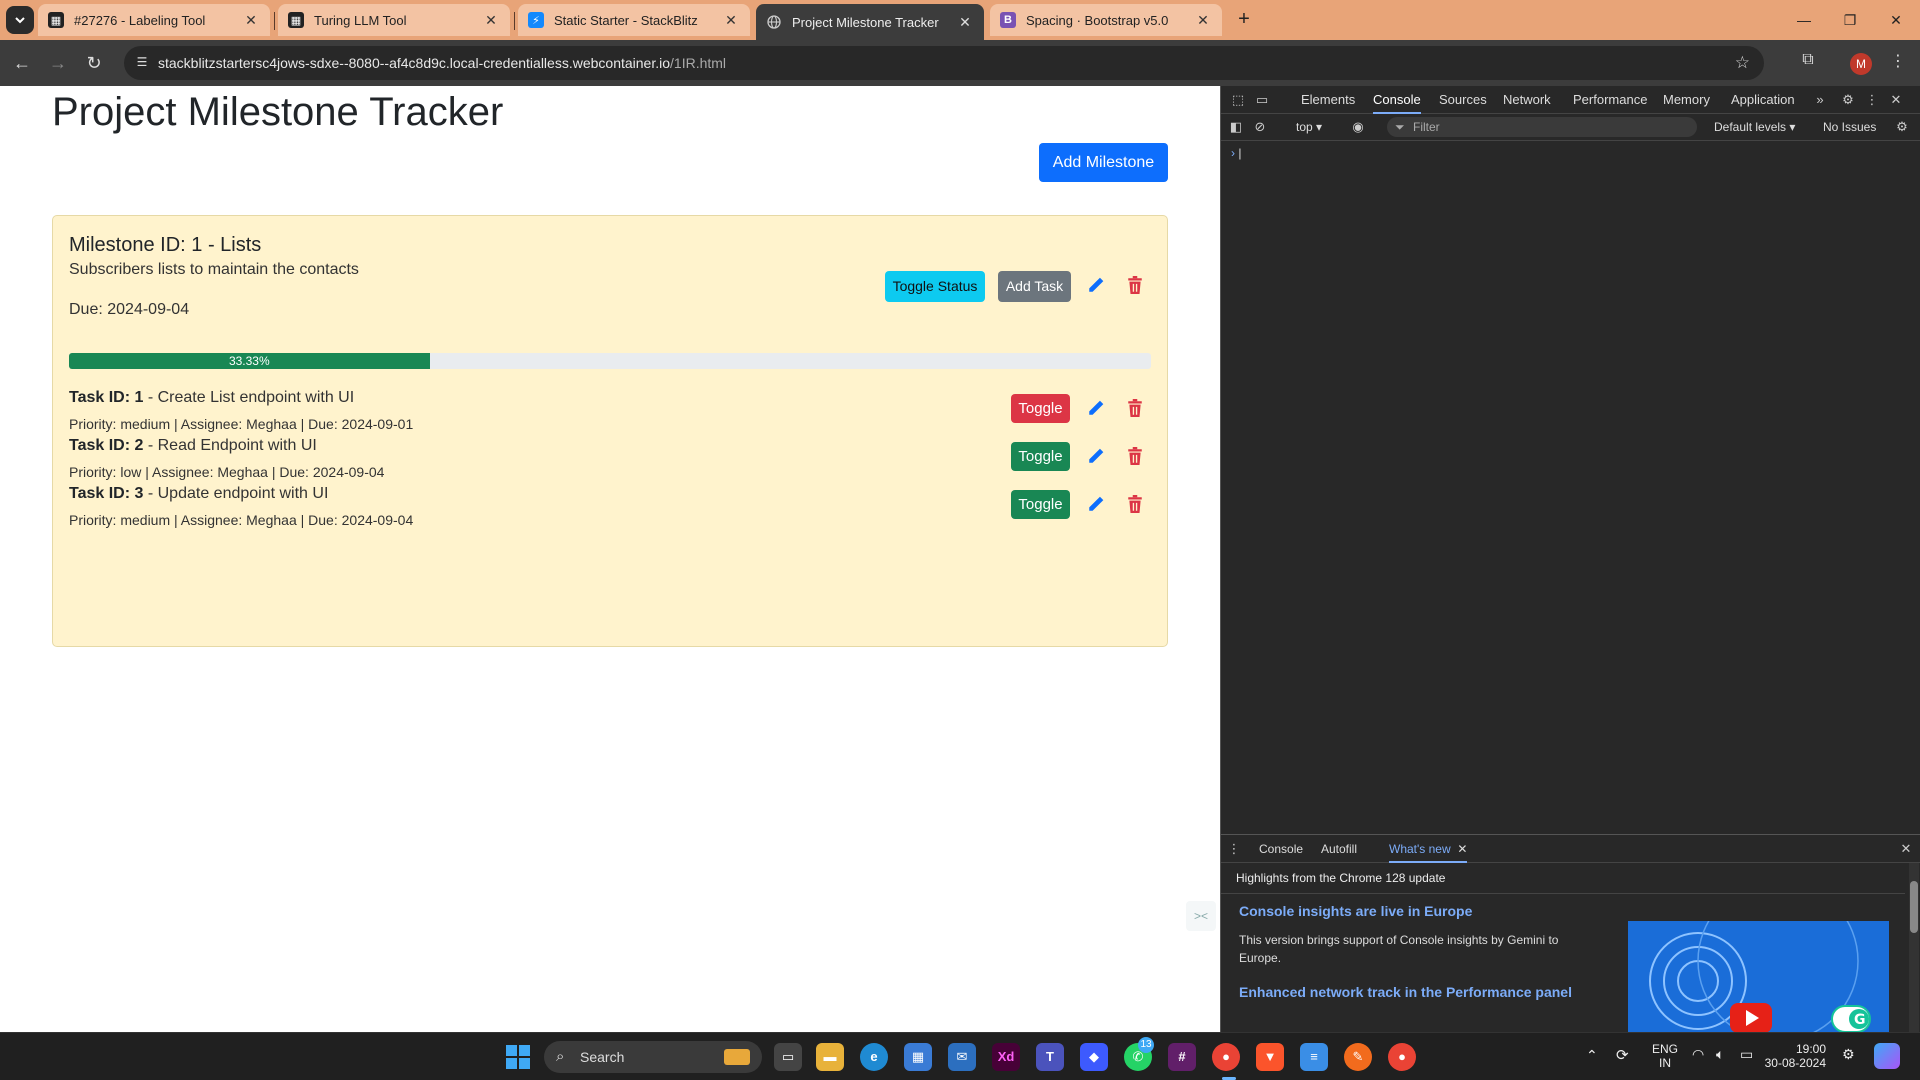  What do you see at coordinates (154, 20) in the screenshot?
I see `browser-tab-labeling-tool: ▦ #27276 - Labeling Tool ✕` at bounding box center [154, 20].